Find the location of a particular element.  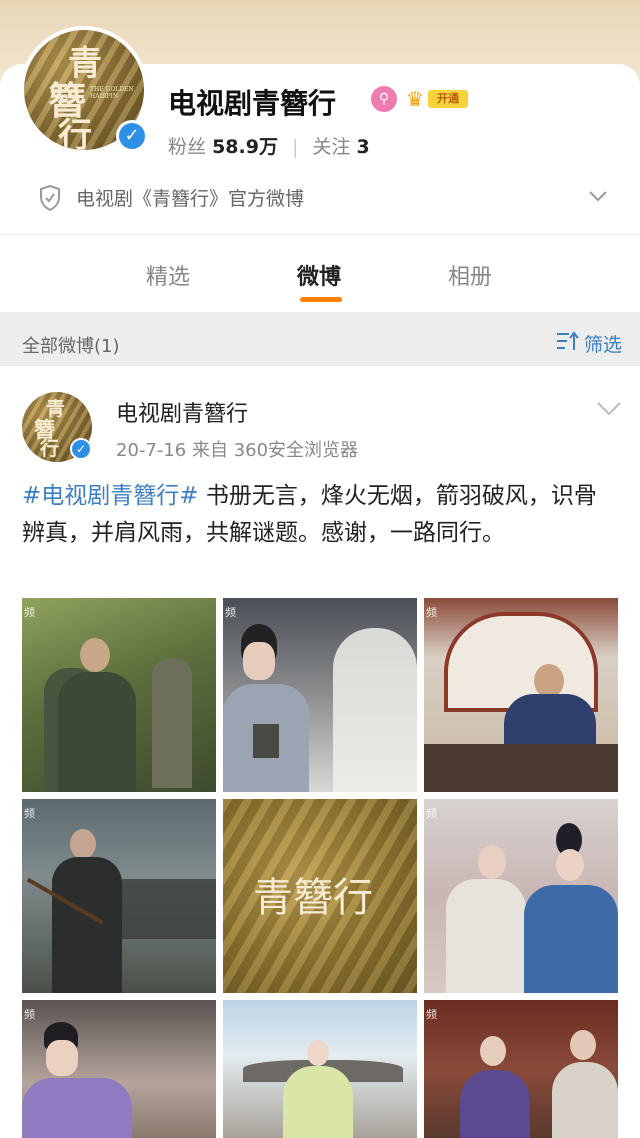

filter-button: 筛选 is located at coordinates (589, 343).